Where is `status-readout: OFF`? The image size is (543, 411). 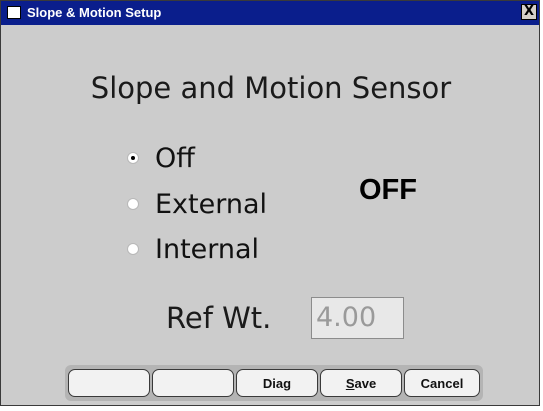 status-readout: OFF is located at coordinates (388, 190).